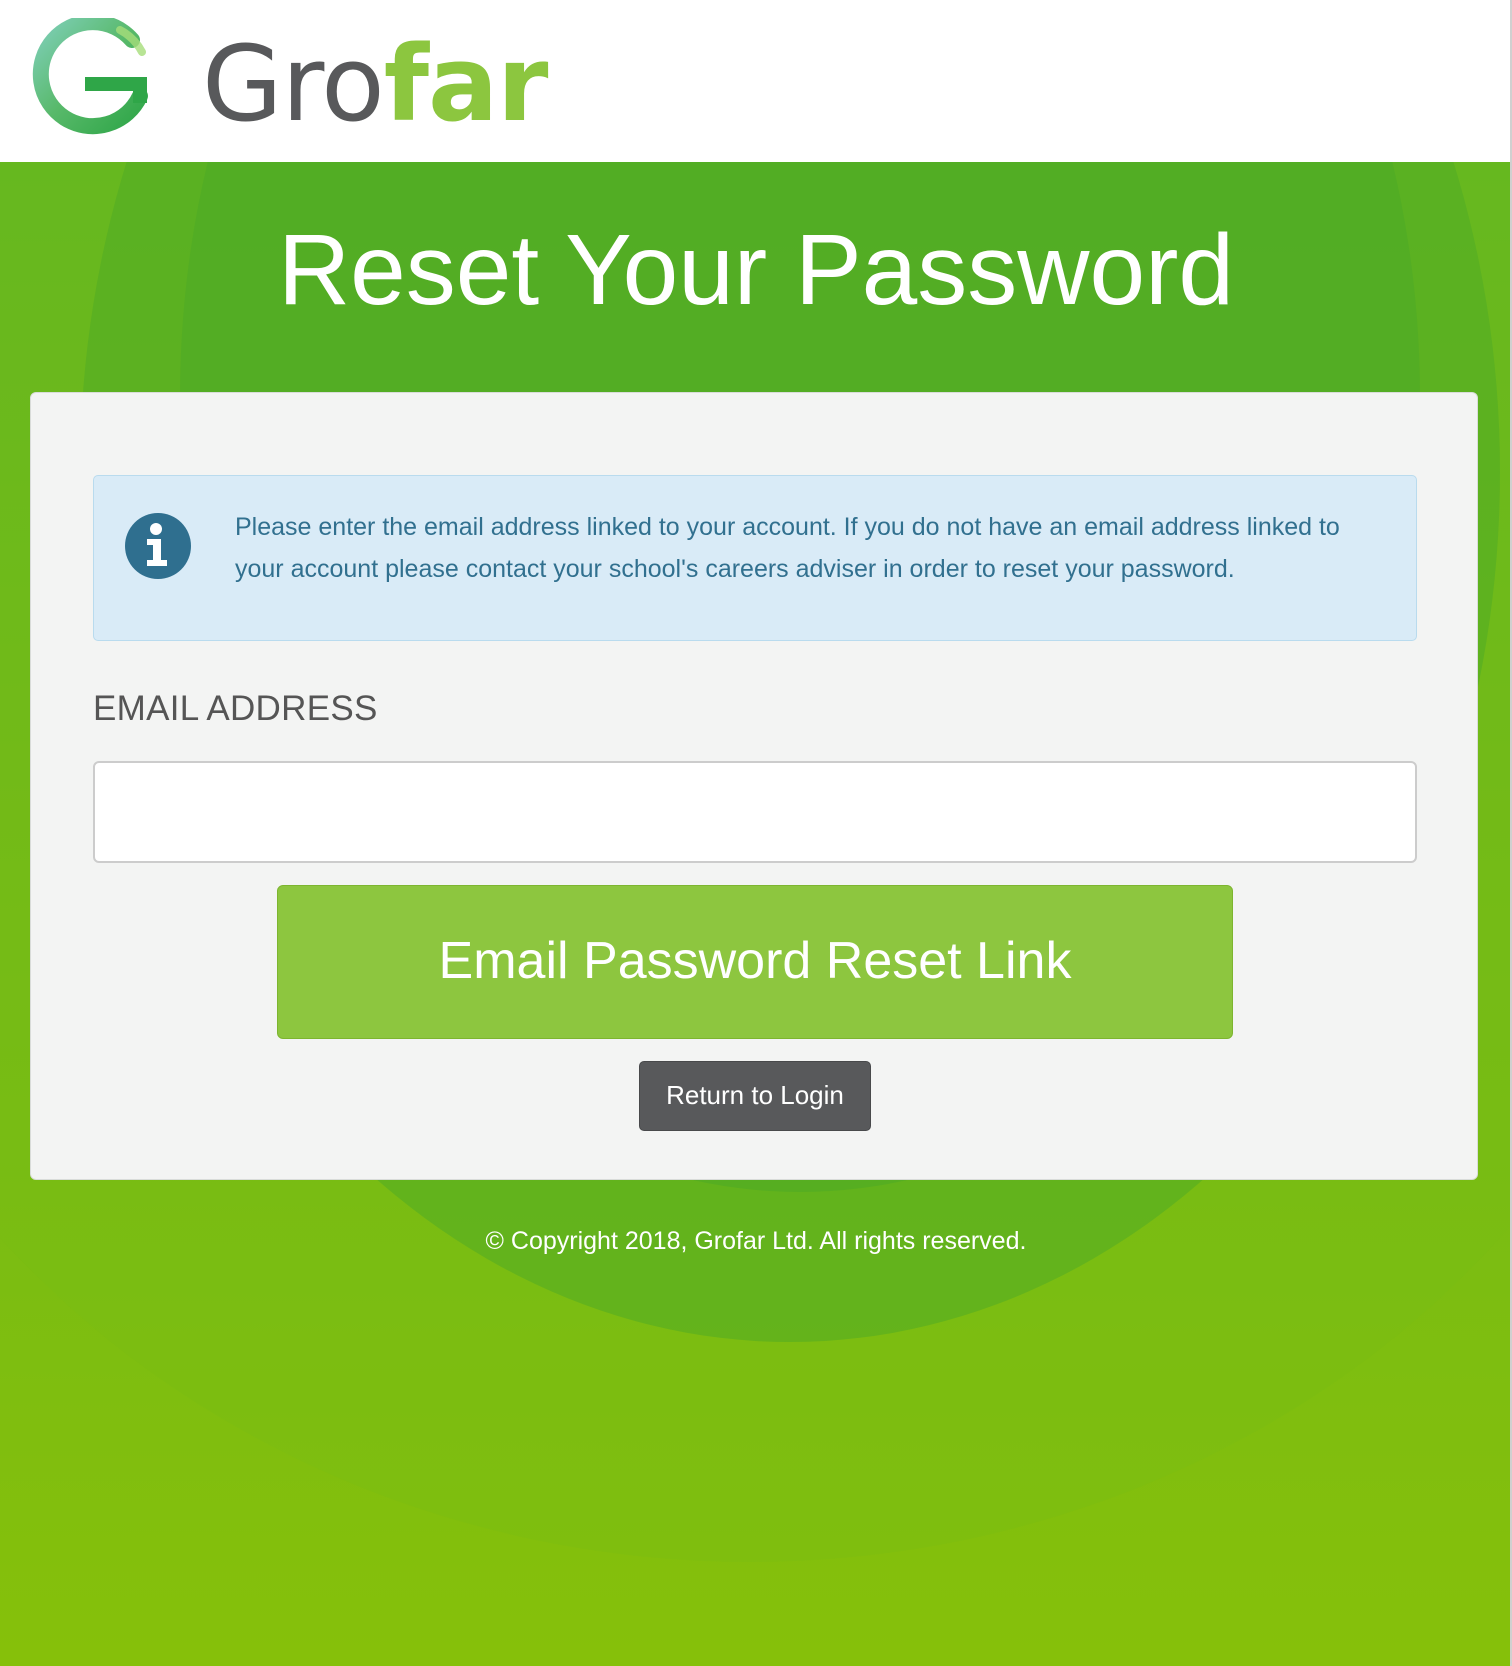 Image resolution: width=1512 pixels, height=1666 pixels. I want to click on logo-text-gro: Gro, so click(293, 84).